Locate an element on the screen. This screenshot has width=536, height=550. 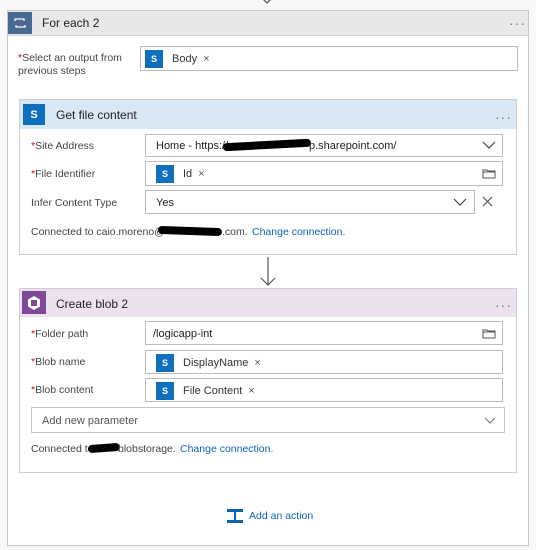
get-file-connection-info: Connected to caio.moreno@ is located at coordinates (98, 232).